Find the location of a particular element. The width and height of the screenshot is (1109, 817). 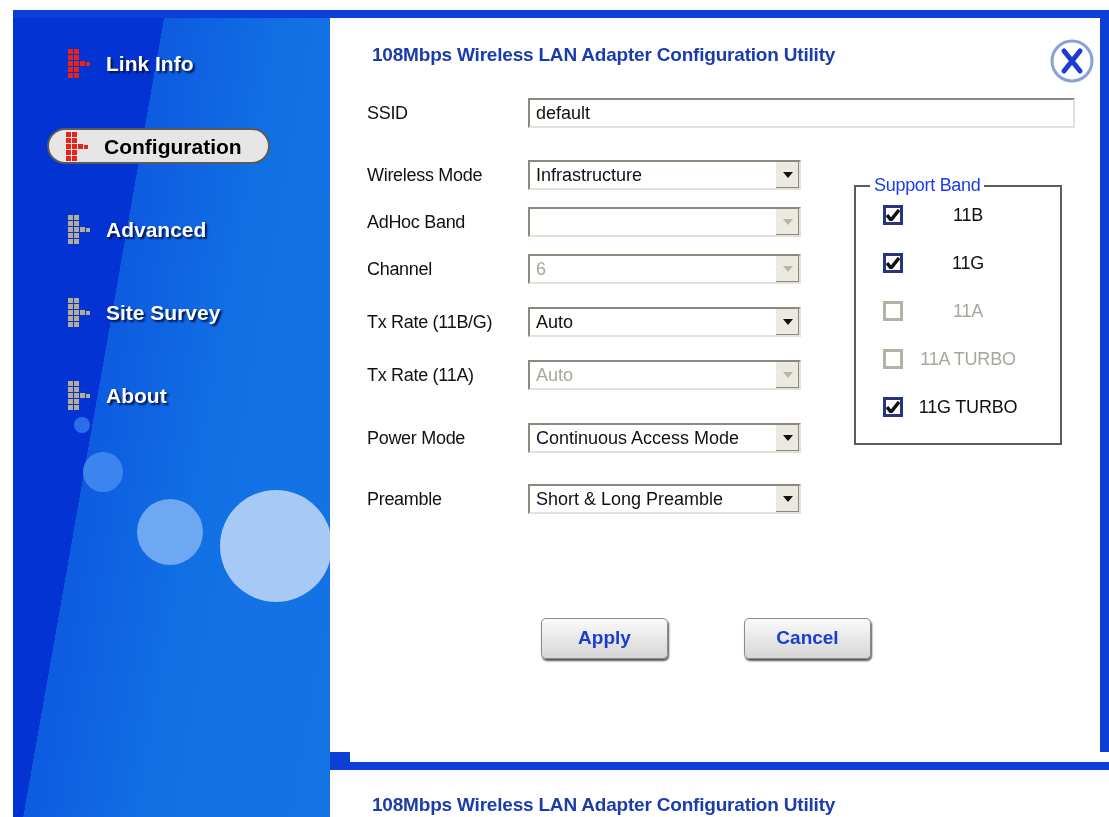

nav-item: Advanced is located at coordinates (158, 229).